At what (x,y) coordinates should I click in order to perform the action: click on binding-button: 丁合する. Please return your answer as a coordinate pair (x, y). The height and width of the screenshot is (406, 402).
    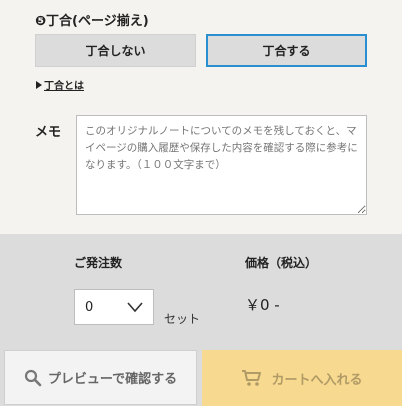
    Looking at the image, I should click on (286, 50).